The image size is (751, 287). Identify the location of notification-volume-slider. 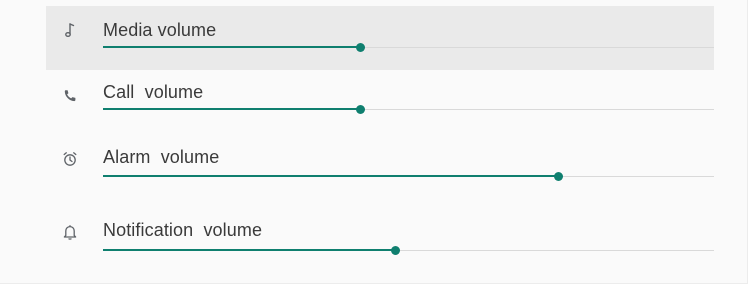
(408, 251).